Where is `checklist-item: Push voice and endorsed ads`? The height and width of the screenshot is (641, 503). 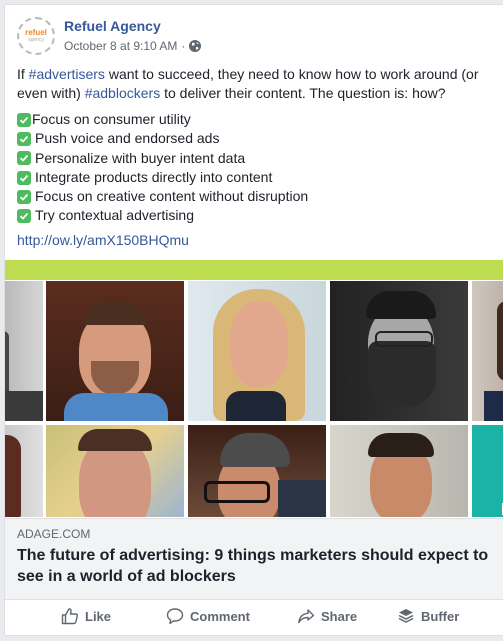 checklist-item: Push voice and endorsed ads is located at coordinates (162, 138).